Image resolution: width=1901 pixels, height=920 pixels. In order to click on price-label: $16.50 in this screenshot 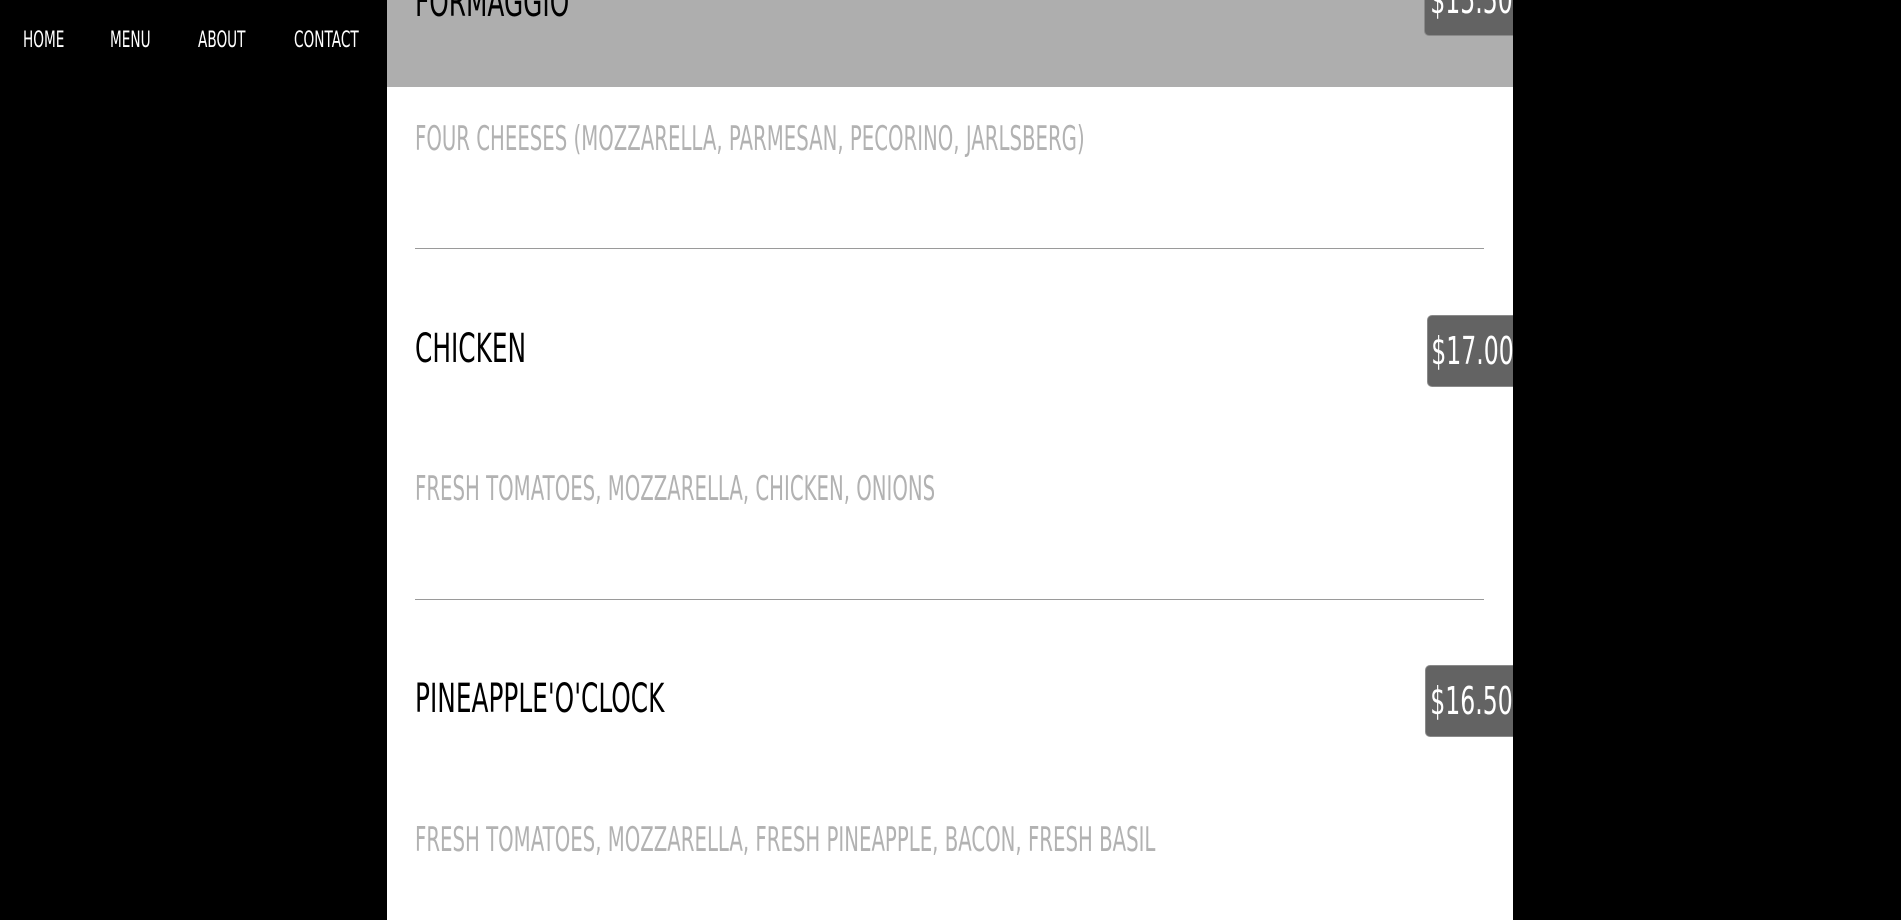, I will do `click(1471, 701)`.